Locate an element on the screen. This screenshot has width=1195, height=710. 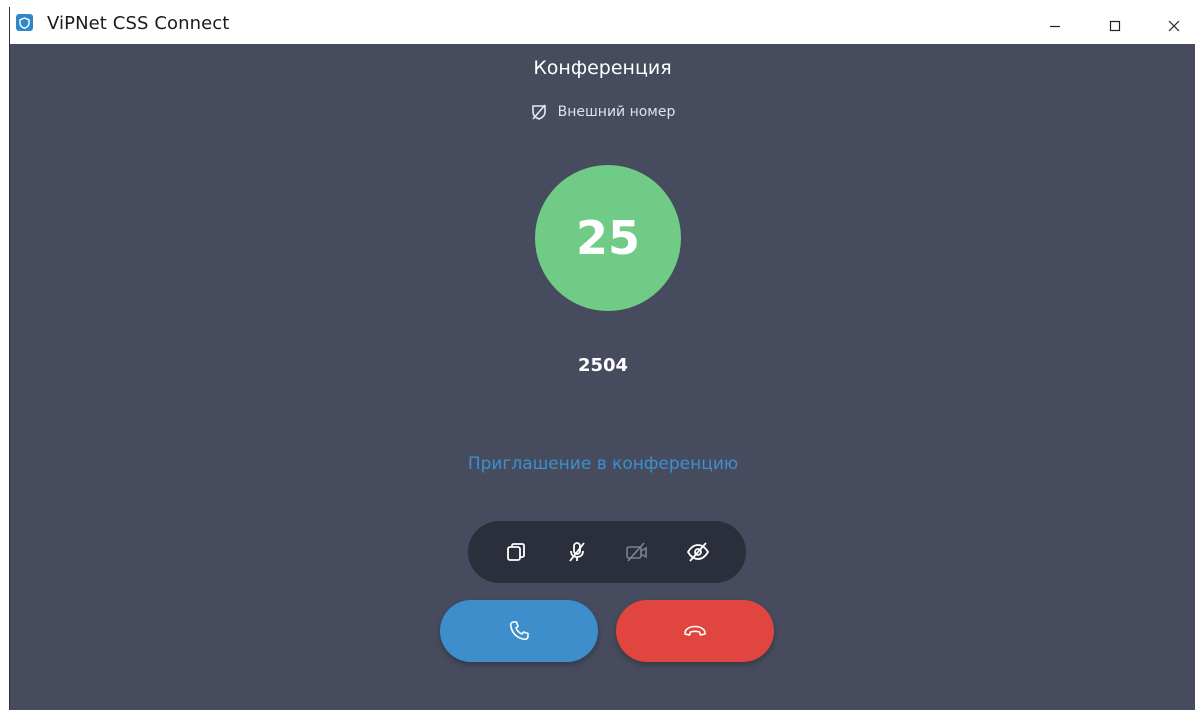
conference-title: Конференция is located at coordinates (602, 68).